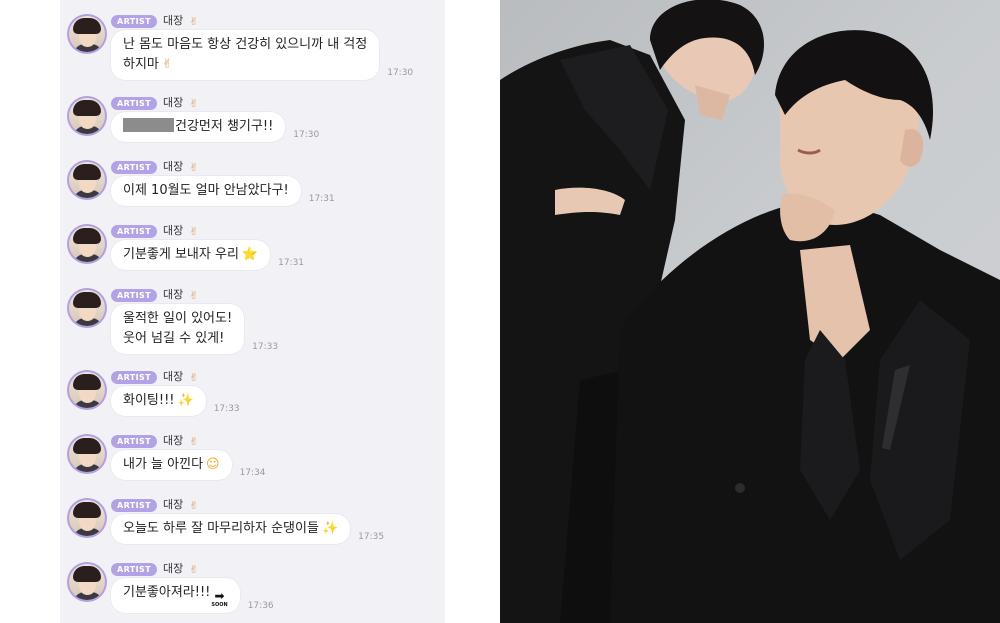 The image size is (1000, 623). Describe the element at coordinates (141, 64) in the screenshot. I see `message-text: 하지마` at that location.